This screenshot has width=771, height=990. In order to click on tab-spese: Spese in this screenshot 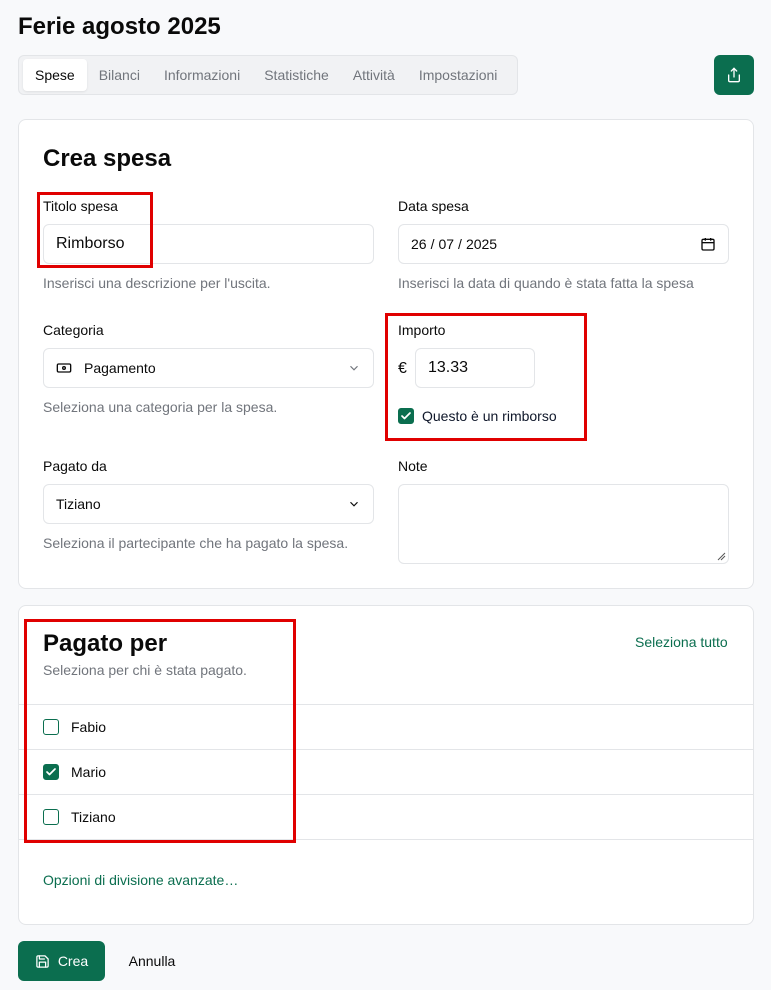, I will do `click(55, 75)`.